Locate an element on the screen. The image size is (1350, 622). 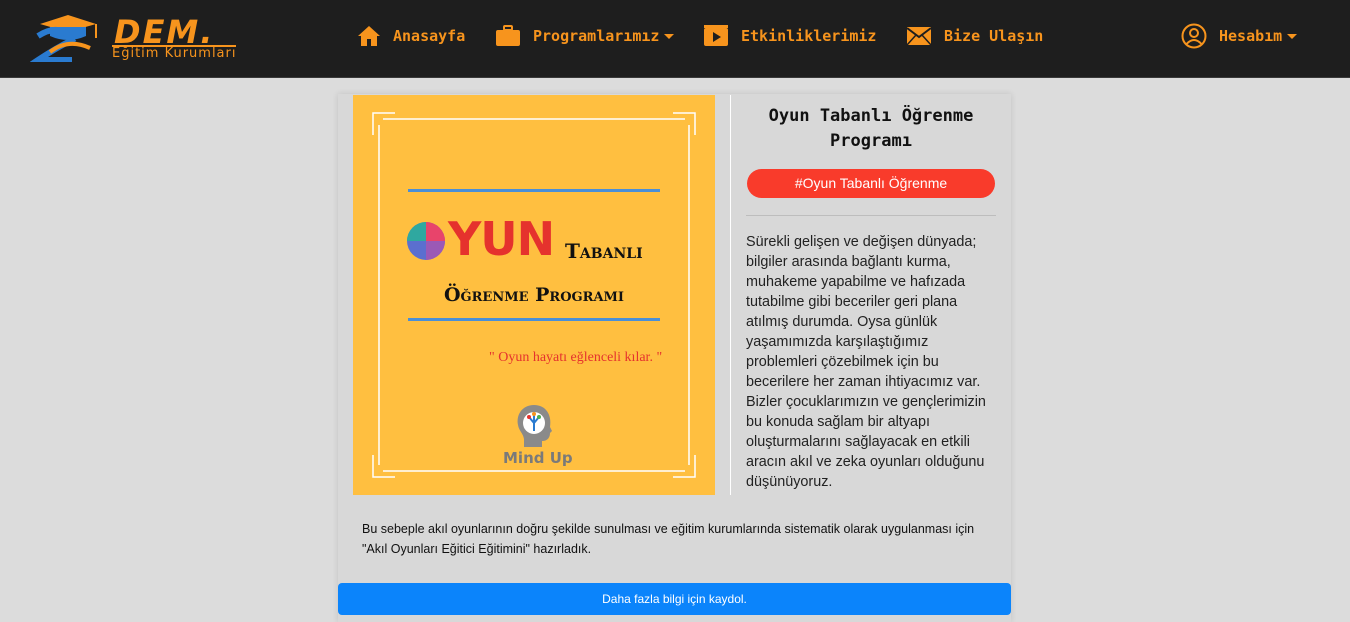
poster-word-big: YUN is located at coordinates (501, 239).